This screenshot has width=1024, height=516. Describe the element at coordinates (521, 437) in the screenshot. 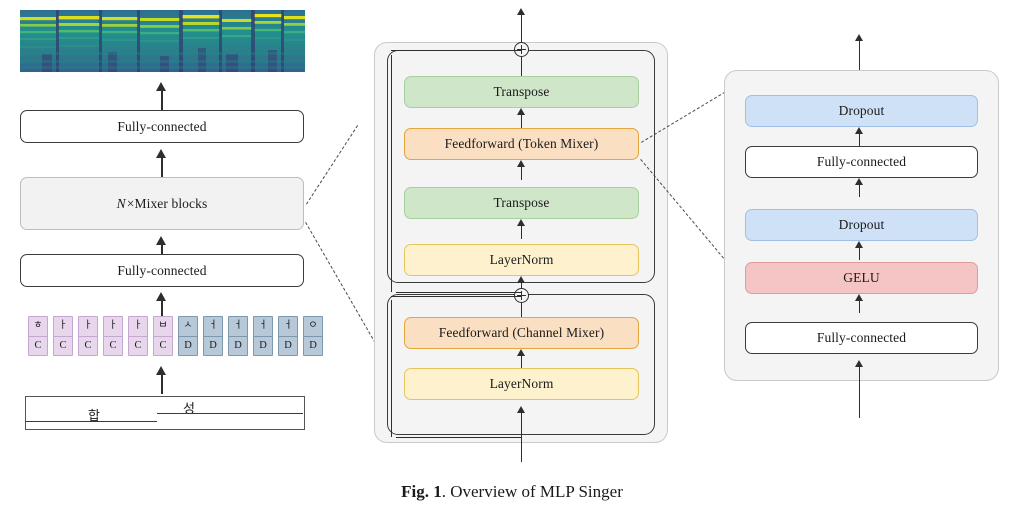

I see `arrow-line-mixer-in` at that location.